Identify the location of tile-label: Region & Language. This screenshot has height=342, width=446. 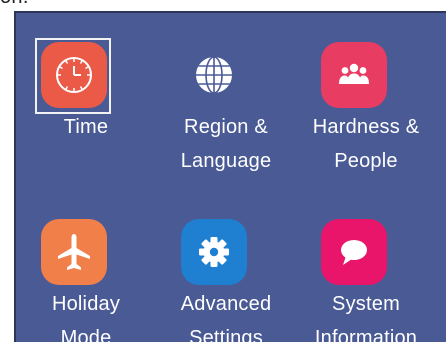
(226, 144).